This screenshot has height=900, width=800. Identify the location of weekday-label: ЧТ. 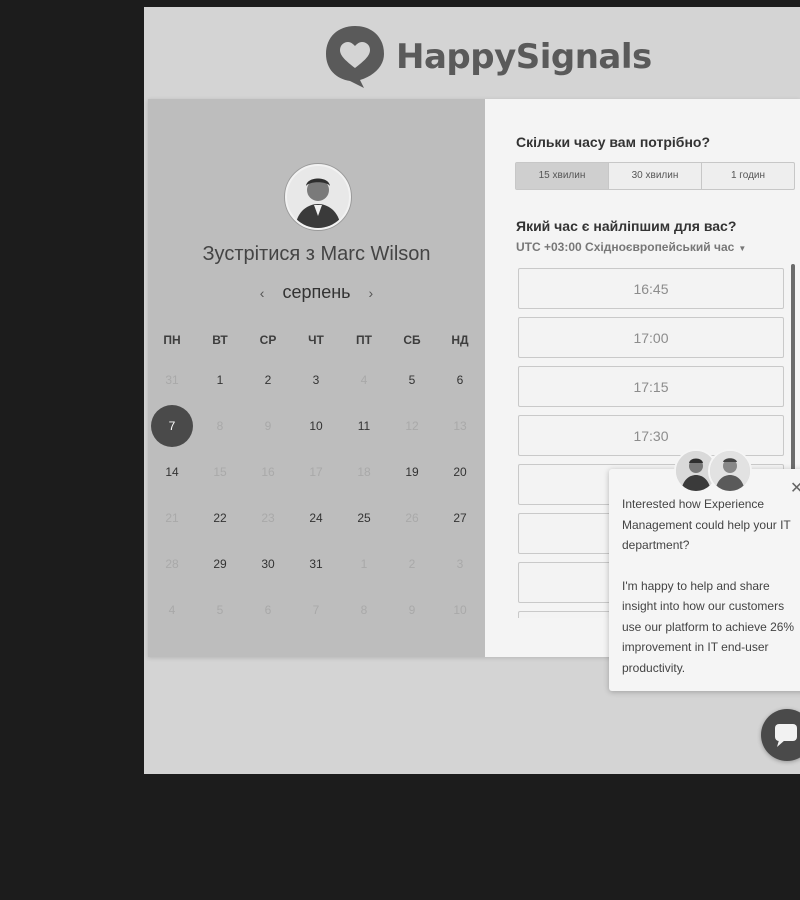
(316, 340).